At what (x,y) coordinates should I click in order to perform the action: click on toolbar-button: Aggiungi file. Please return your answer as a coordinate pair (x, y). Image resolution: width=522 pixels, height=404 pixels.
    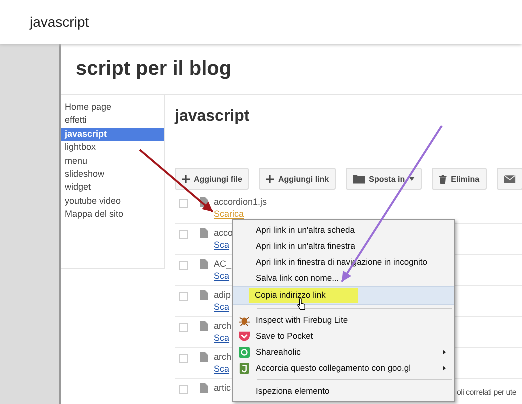
    Looking at the image, I should click on (212, 179).